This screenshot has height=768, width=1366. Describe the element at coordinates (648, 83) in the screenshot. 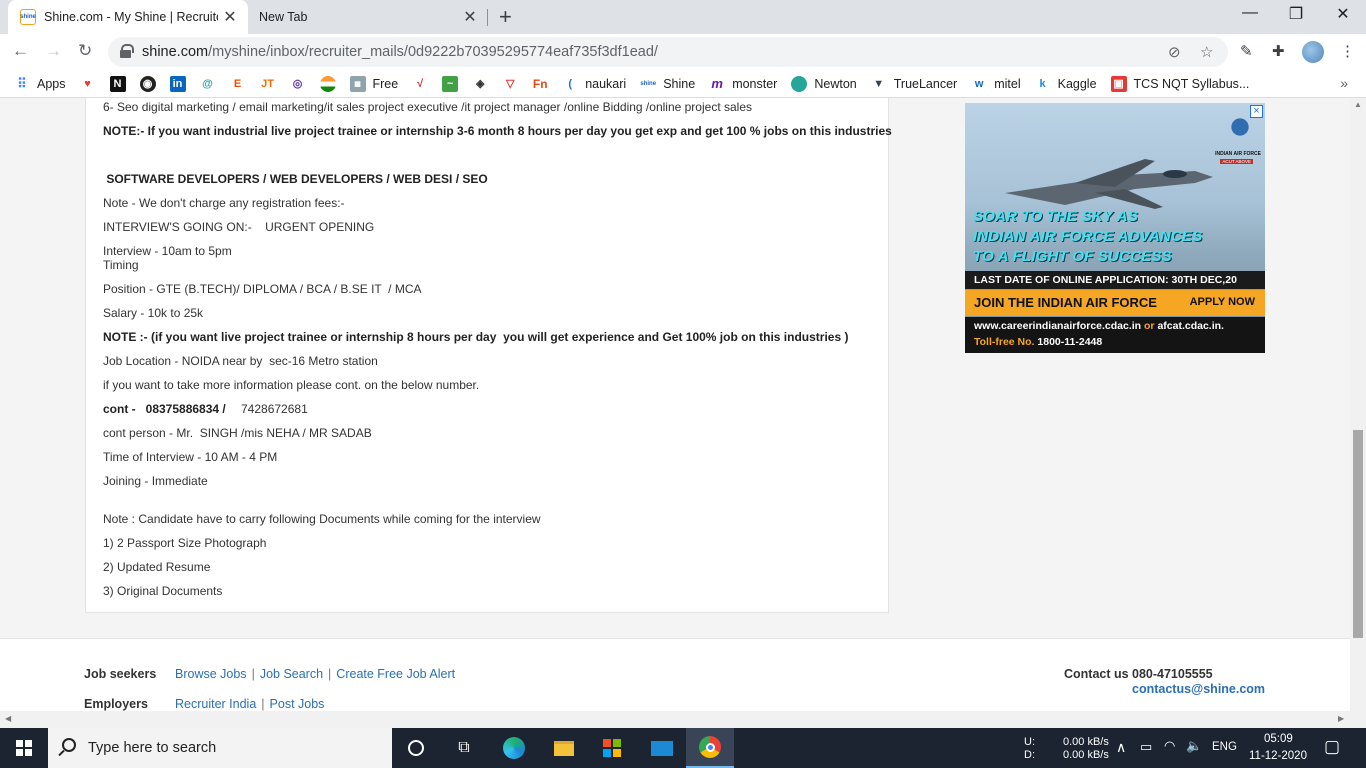

I see `shine-icon: shine` at that location.